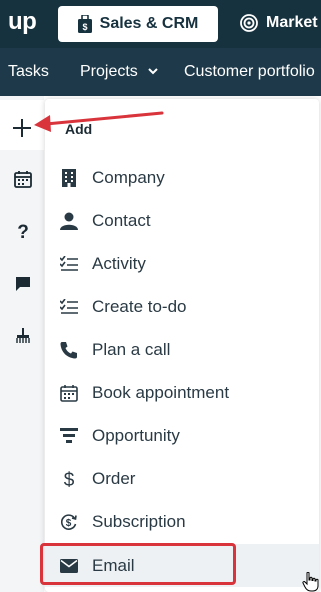  I want to click on menu-item-opportunity: Opportunity, so click(182, 435).